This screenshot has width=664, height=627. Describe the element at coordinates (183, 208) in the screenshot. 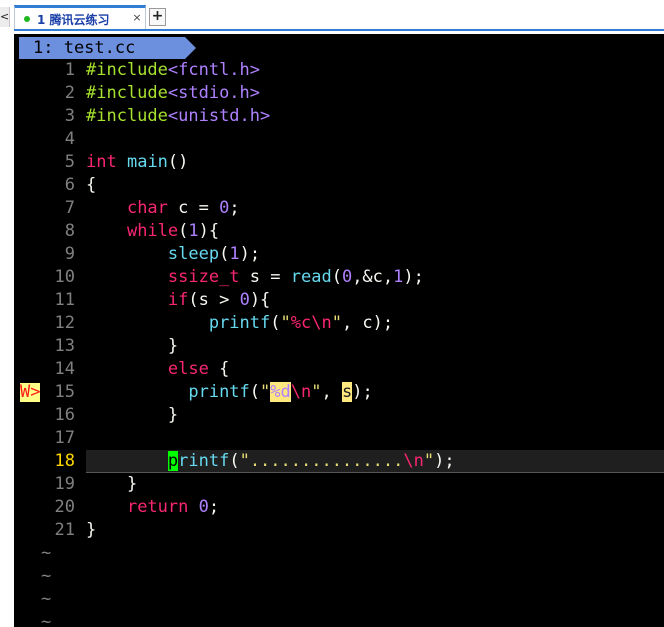

I see `line-code: char c = 0;` at that location.